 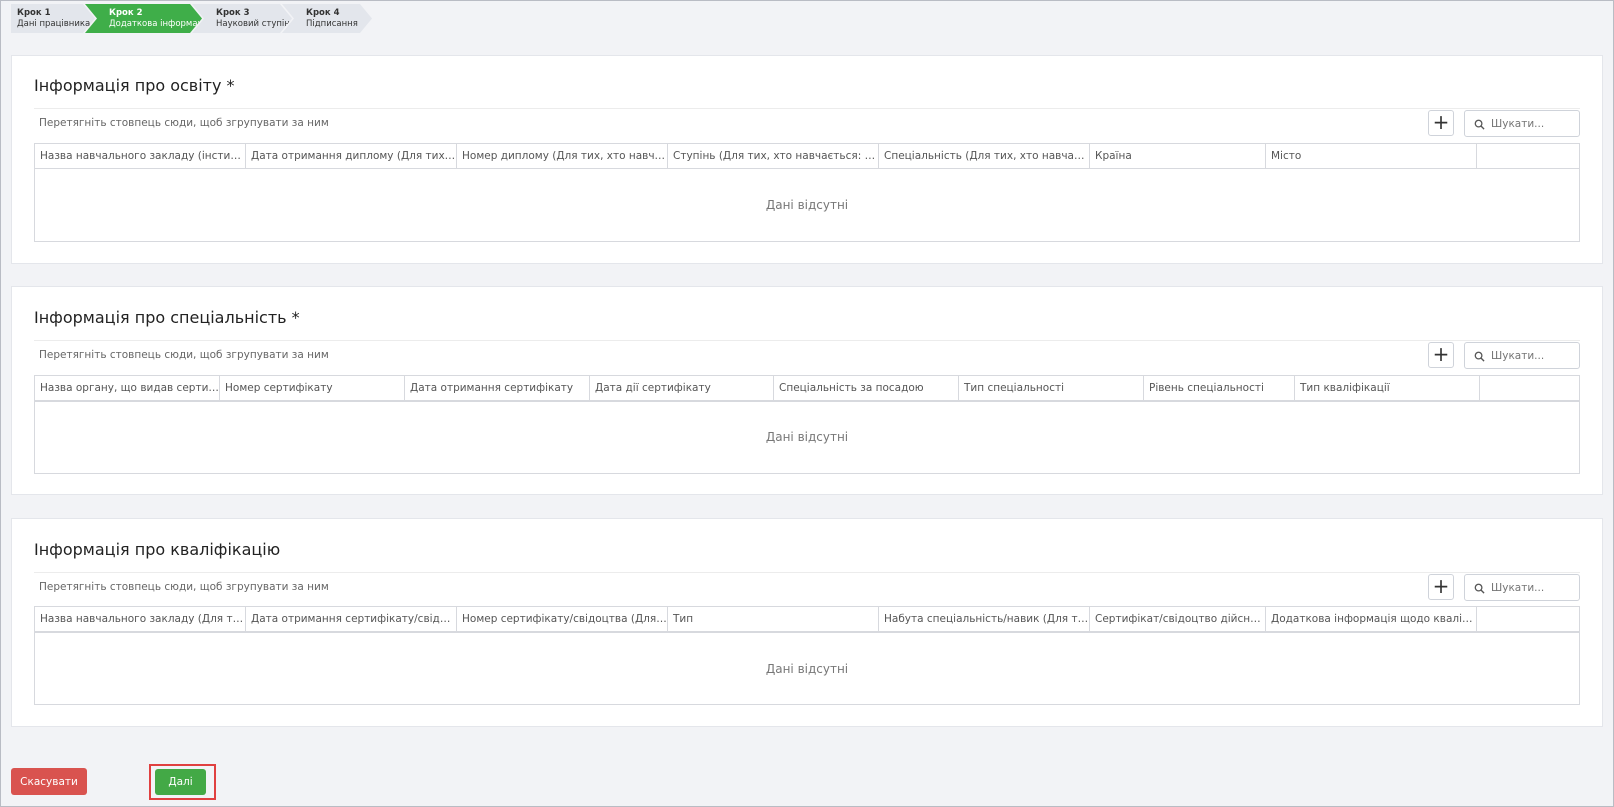 What do you see at coordinates (1533, 587) in the screenshot?
I see `qualification-search-input` at bounding box center [1533, 587].